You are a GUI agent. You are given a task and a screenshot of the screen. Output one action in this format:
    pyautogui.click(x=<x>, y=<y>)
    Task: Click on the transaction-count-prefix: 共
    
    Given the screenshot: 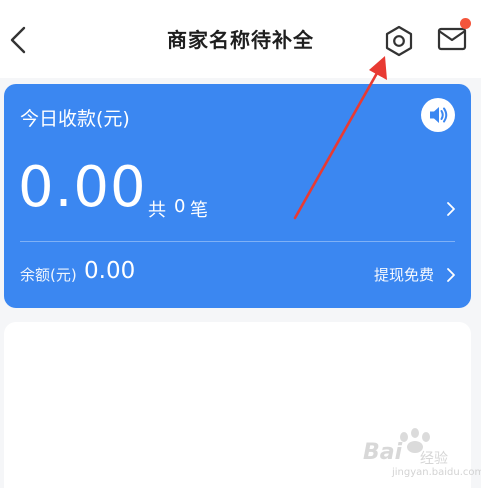 What is the action you would take?
    pyautogui.click(x=157, y=210)
    